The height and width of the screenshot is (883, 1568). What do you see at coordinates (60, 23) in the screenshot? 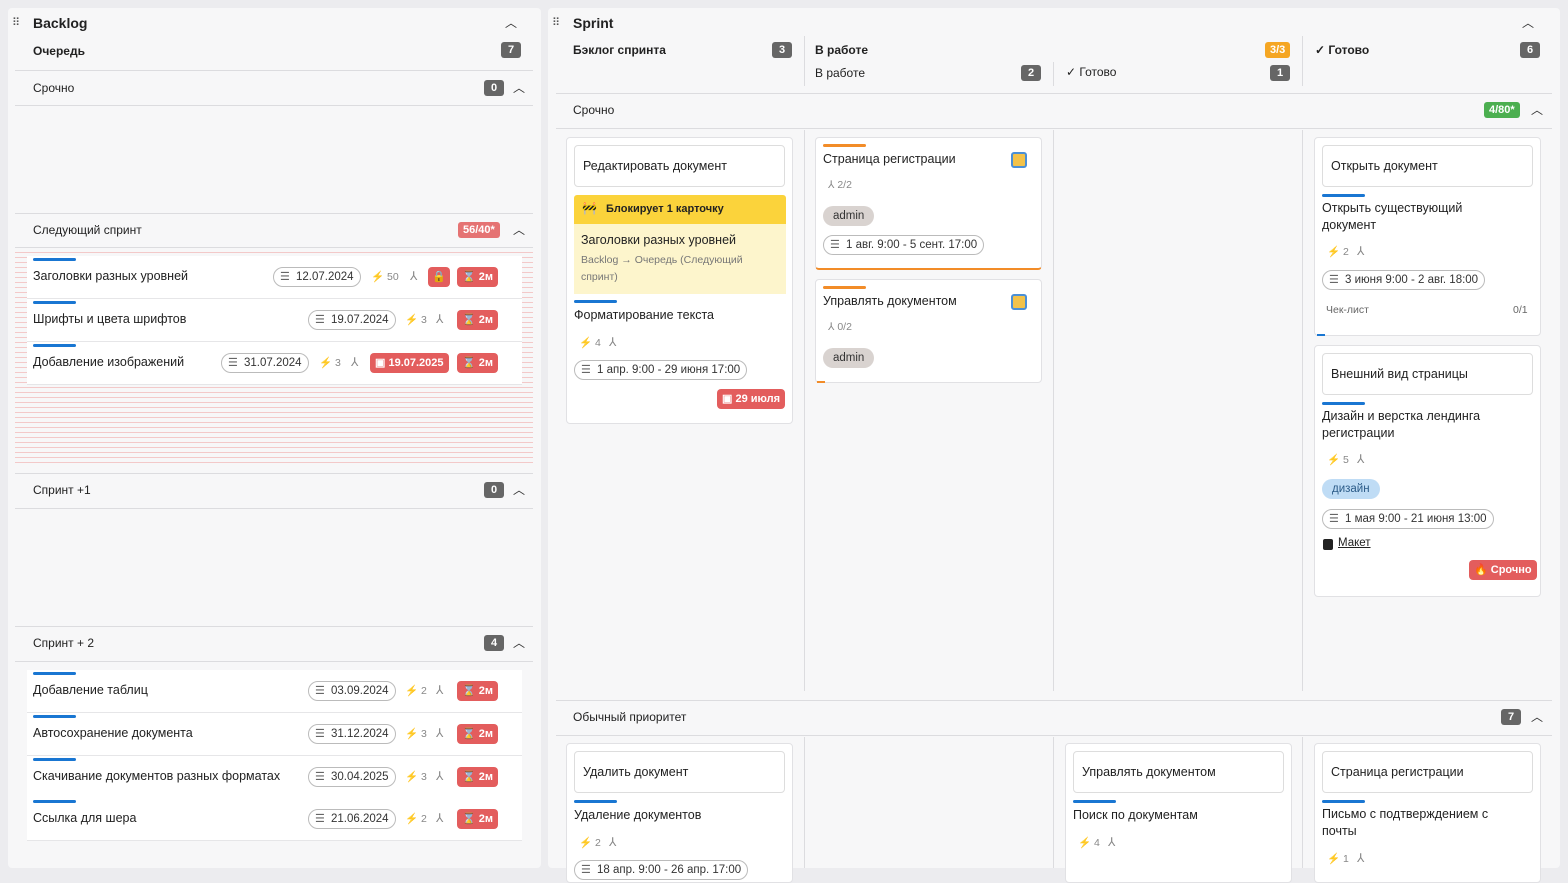
I see `backlog-title: Backlog` at bounding box center [60, 23].